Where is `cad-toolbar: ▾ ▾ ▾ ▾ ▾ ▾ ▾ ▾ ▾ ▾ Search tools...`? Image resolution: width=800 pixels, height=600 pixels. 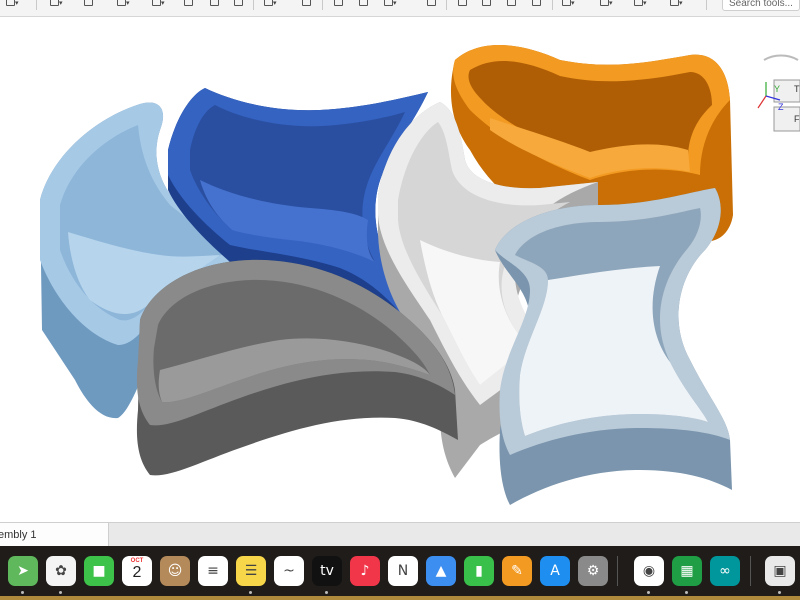
cad-toolbar: ▾ ▾ ▾ ▾ ▾ ▾ ▾ ▾ ▾ ▾ Search tools... is located at coordinates (400, 8).